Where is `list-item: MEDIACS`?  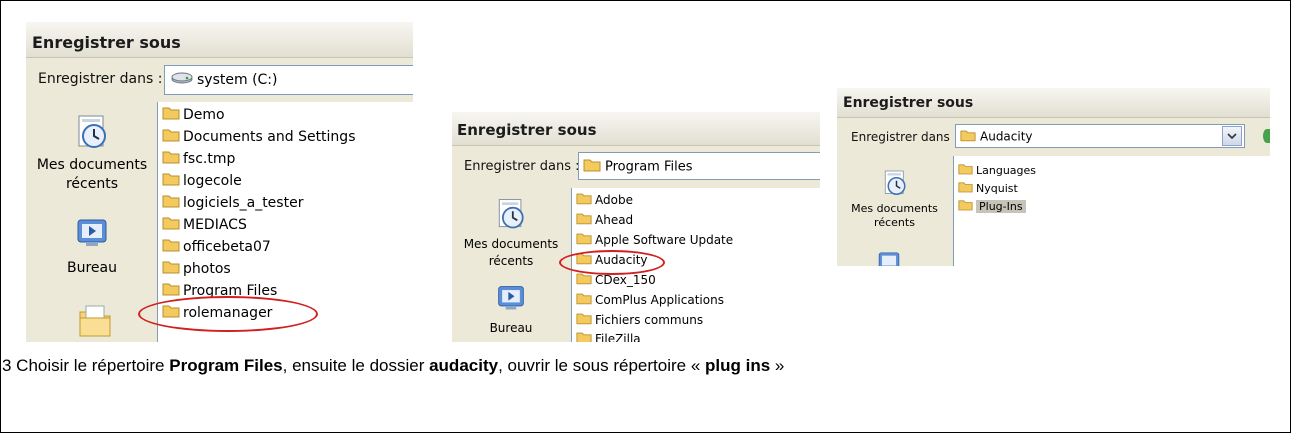
list-item: MEDIACS is located at coordinates (204, 225).